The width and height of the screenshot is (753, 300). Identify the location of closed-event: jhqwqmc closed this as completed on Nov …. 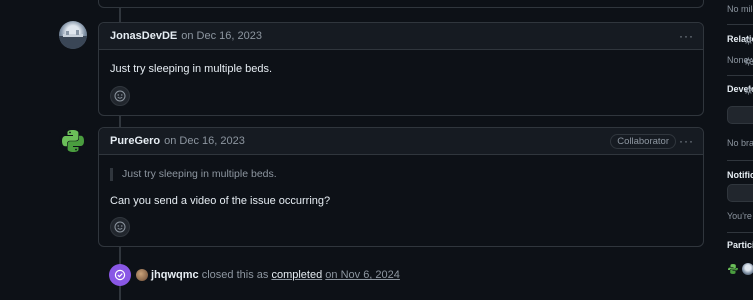
(254, 275).